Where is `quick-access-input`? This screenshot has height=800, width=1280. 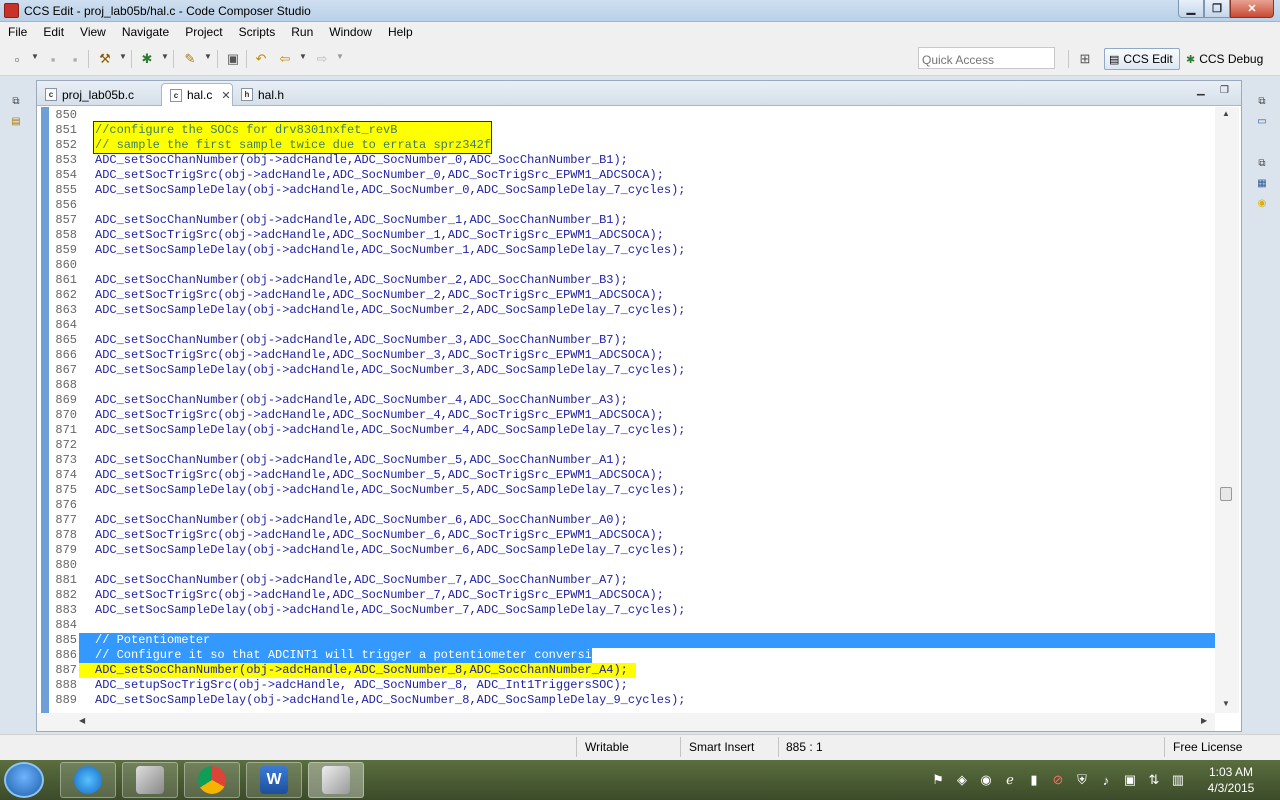 quick-access-input is located at coordinates (986, 58).